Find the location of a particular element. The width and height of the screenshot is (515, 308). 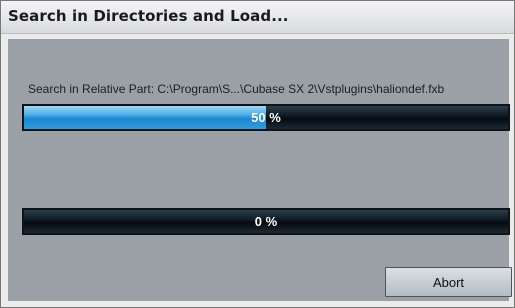

file-progress-percent: 50 % is located at coordinates (266, 117).